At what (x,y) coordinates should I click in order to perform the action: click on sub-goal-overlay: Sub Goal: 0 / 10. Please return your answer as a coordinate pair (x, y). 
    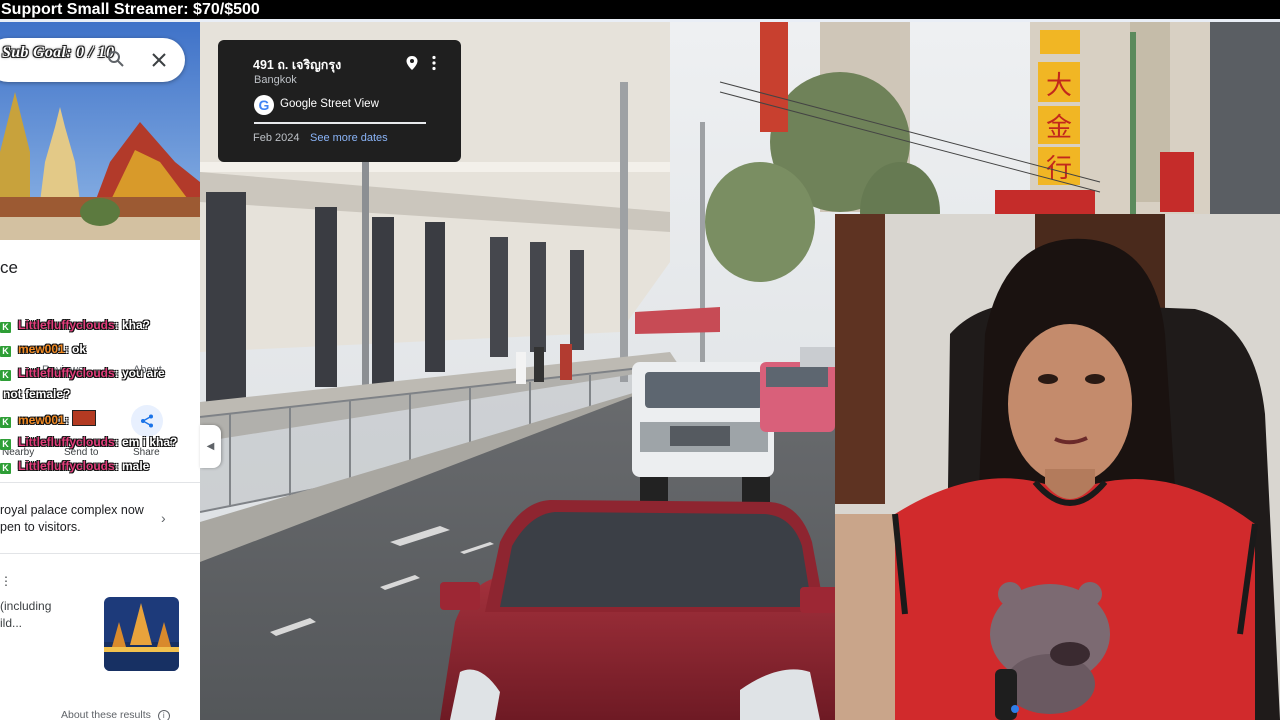
    Looking at the image, I should click on (58, 52).